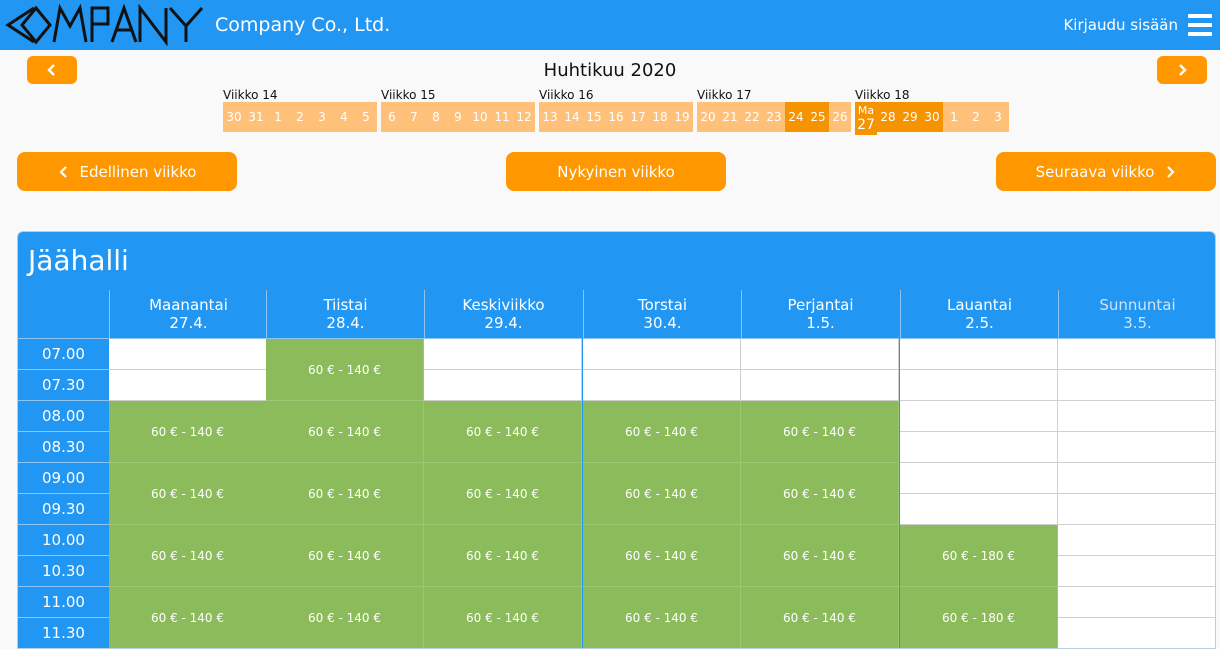 The height and width of the screenshot is (649, 1220). I want to click on day-header: Tiistai 28.4., so click(345, 314).